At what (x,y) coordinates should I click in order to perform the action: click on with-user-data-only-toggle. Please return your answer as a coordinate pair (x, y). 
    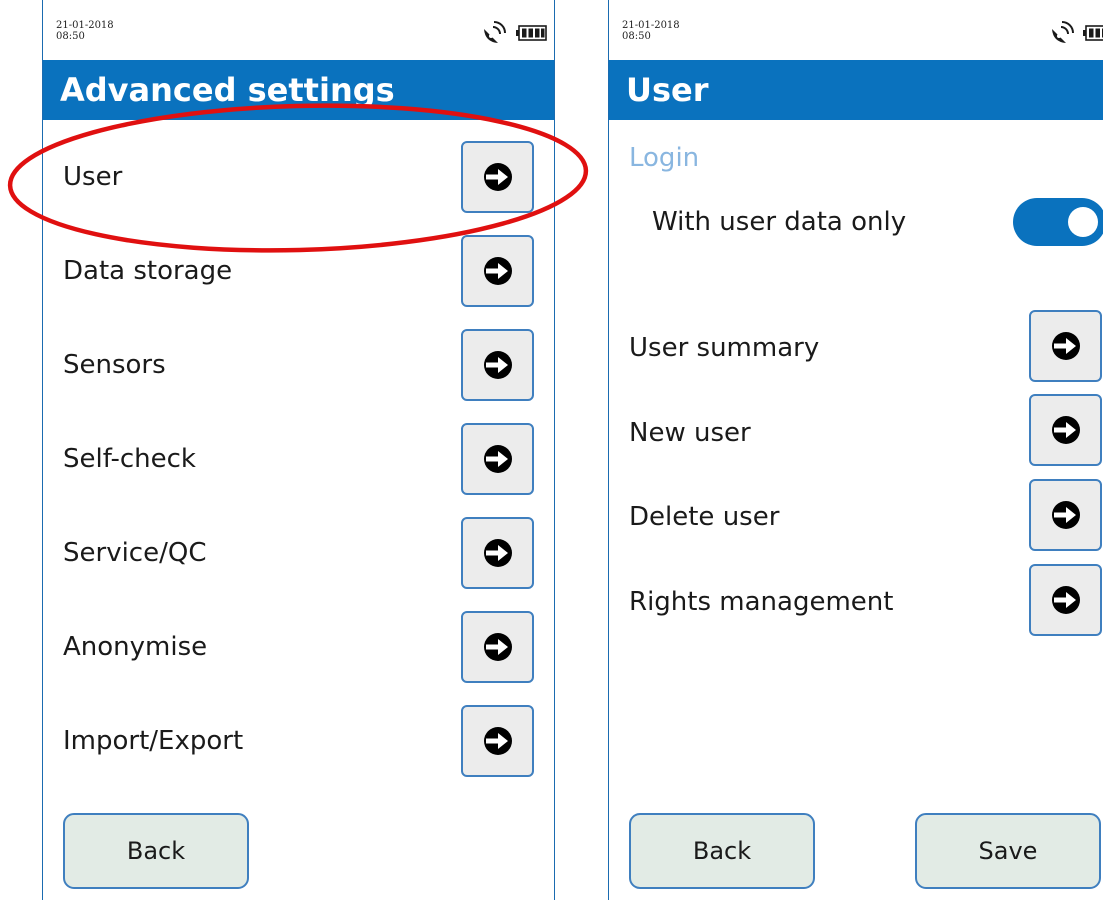
    Looking at the image, I should click on (1058, 222).